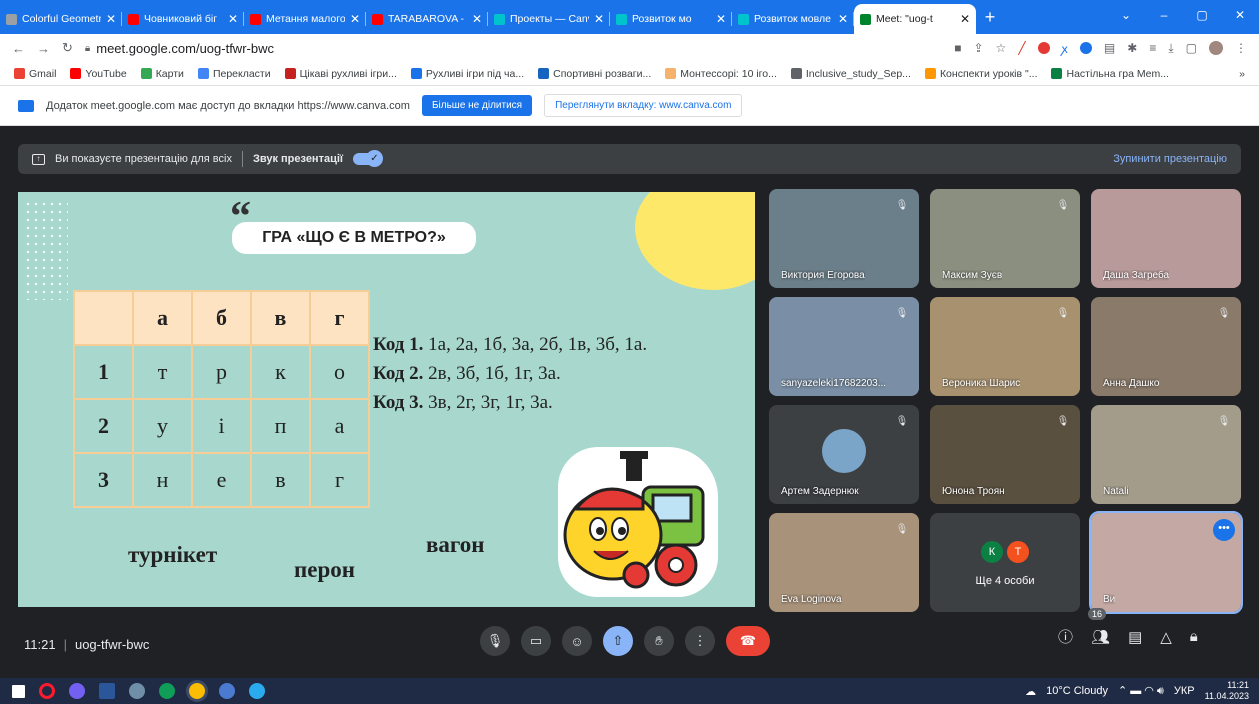  What do you see at coordinates (67, 48) in the screenshot?
I see `reload-icon: ↻` at bounding box center [67, 48].